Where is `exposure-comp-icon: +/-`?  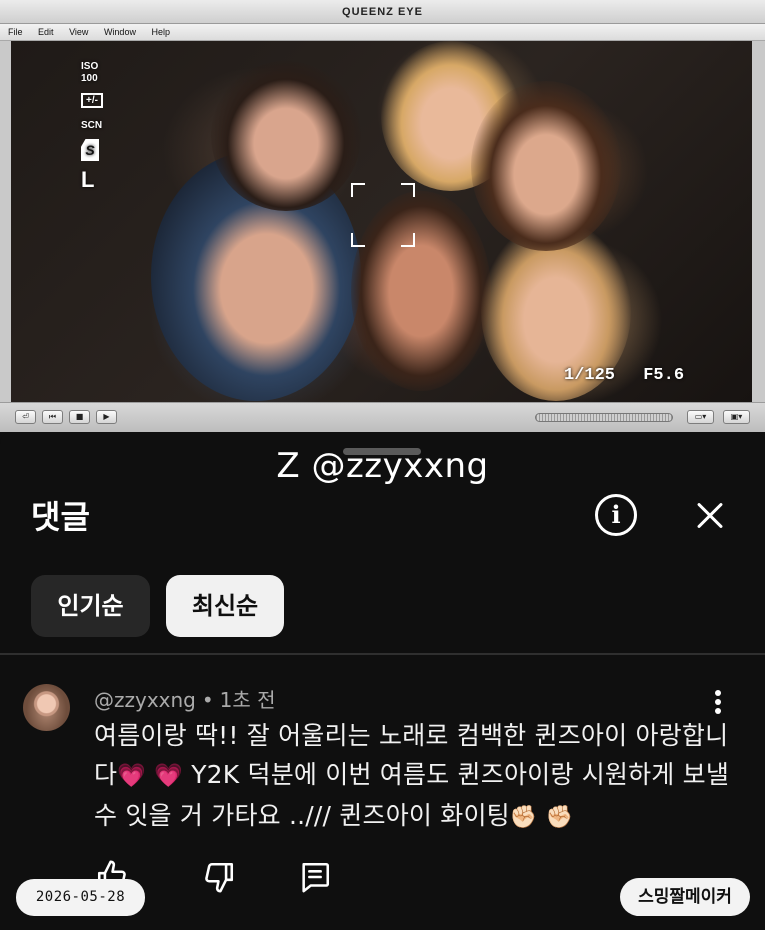 exposure-comp-icon: +/- is located at coordinates (92, 100).